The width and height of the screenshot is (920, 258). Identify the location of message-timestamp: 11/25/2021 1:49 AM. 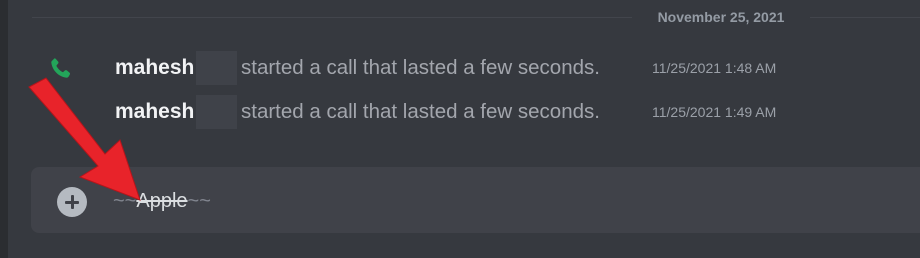
(714, 112).